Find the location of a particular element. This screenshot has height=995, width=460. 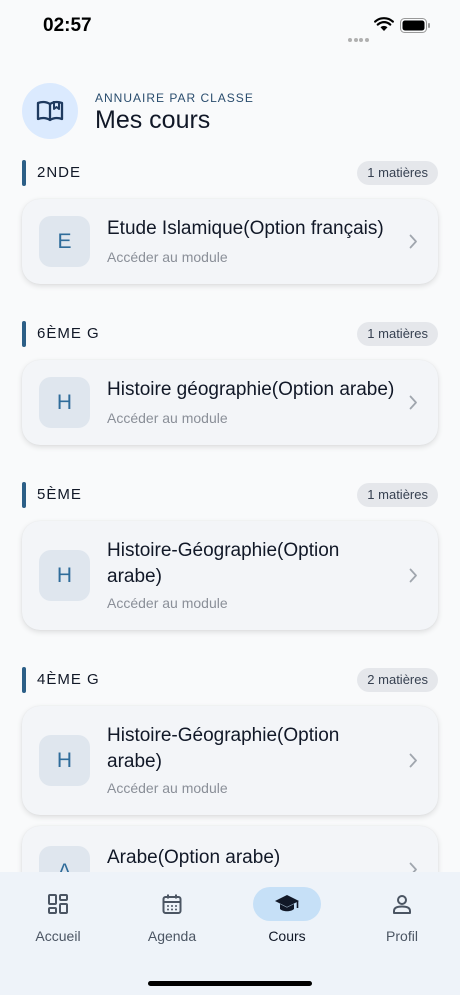

nav-item-accueil: Accueil is located at coordinates (58, 916).